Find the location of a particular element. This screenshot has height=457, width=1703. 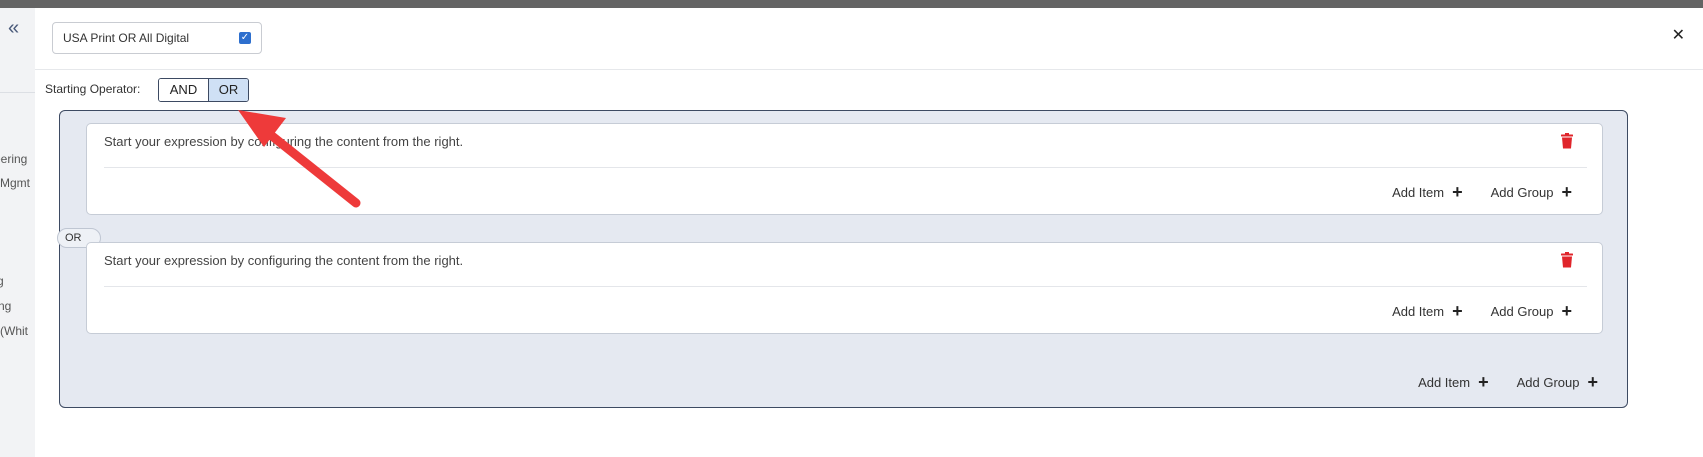

starting-operator-label: Starting Operator: is located at coordinates (93, 89).